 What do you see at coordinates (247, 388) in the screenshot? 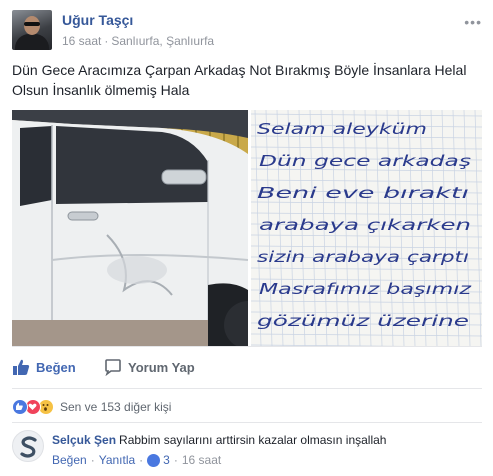
I see `action-divider-bottom` at bounding box center [247, 388].